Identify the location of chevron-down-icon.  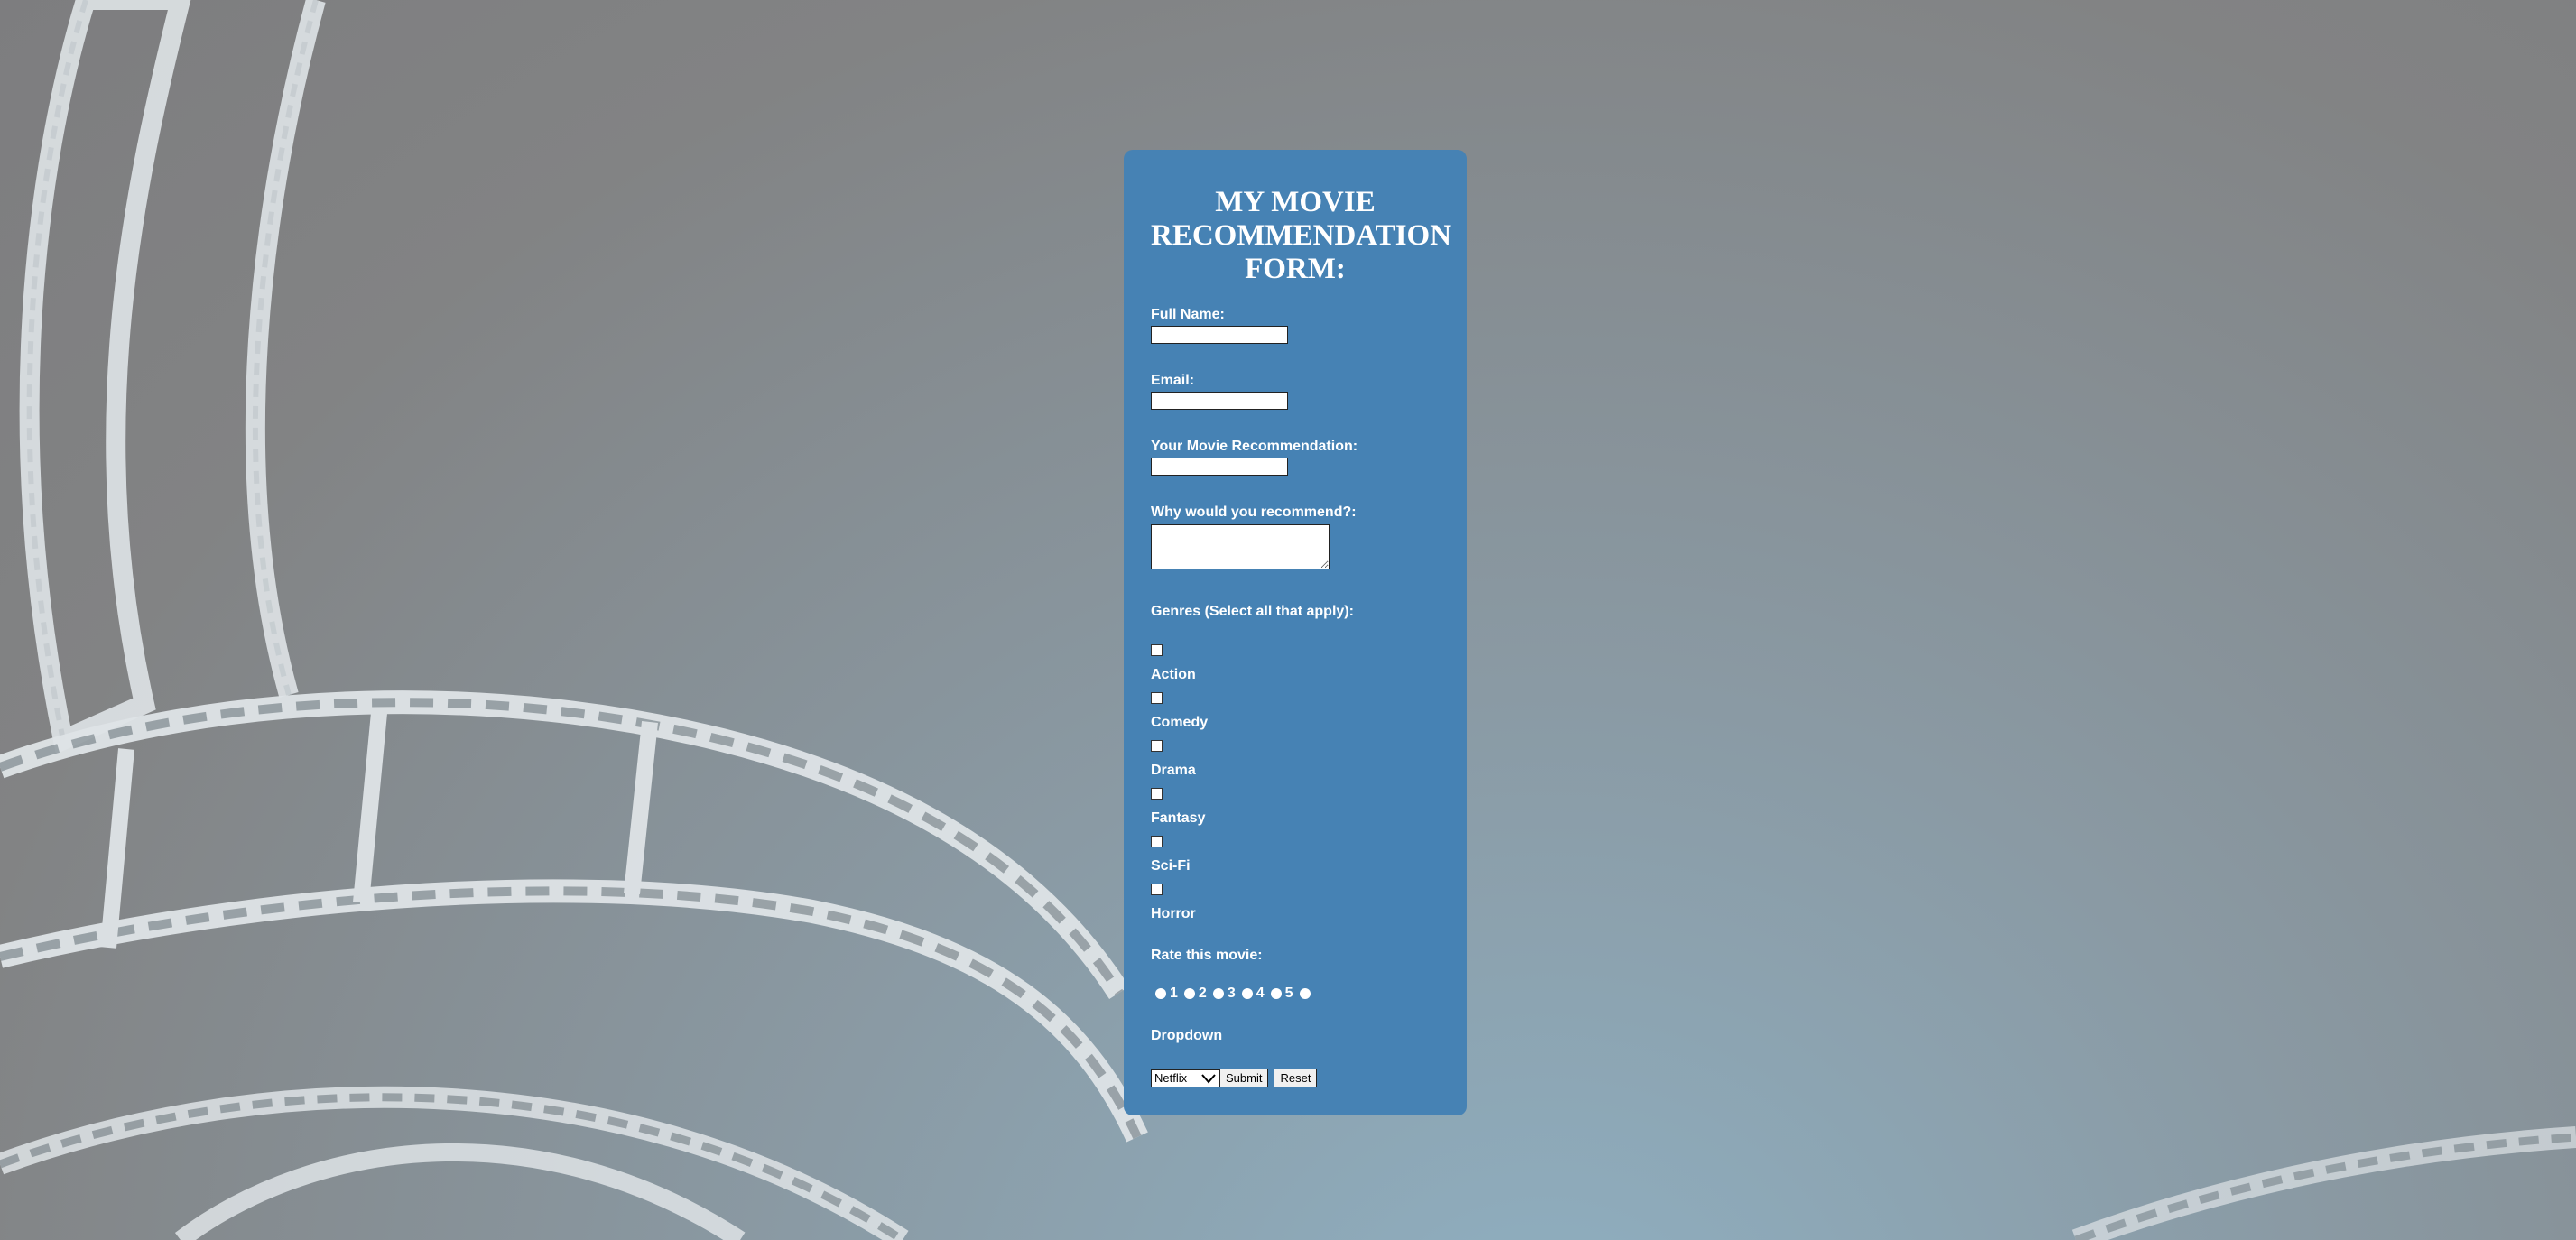
(1209, 1078).